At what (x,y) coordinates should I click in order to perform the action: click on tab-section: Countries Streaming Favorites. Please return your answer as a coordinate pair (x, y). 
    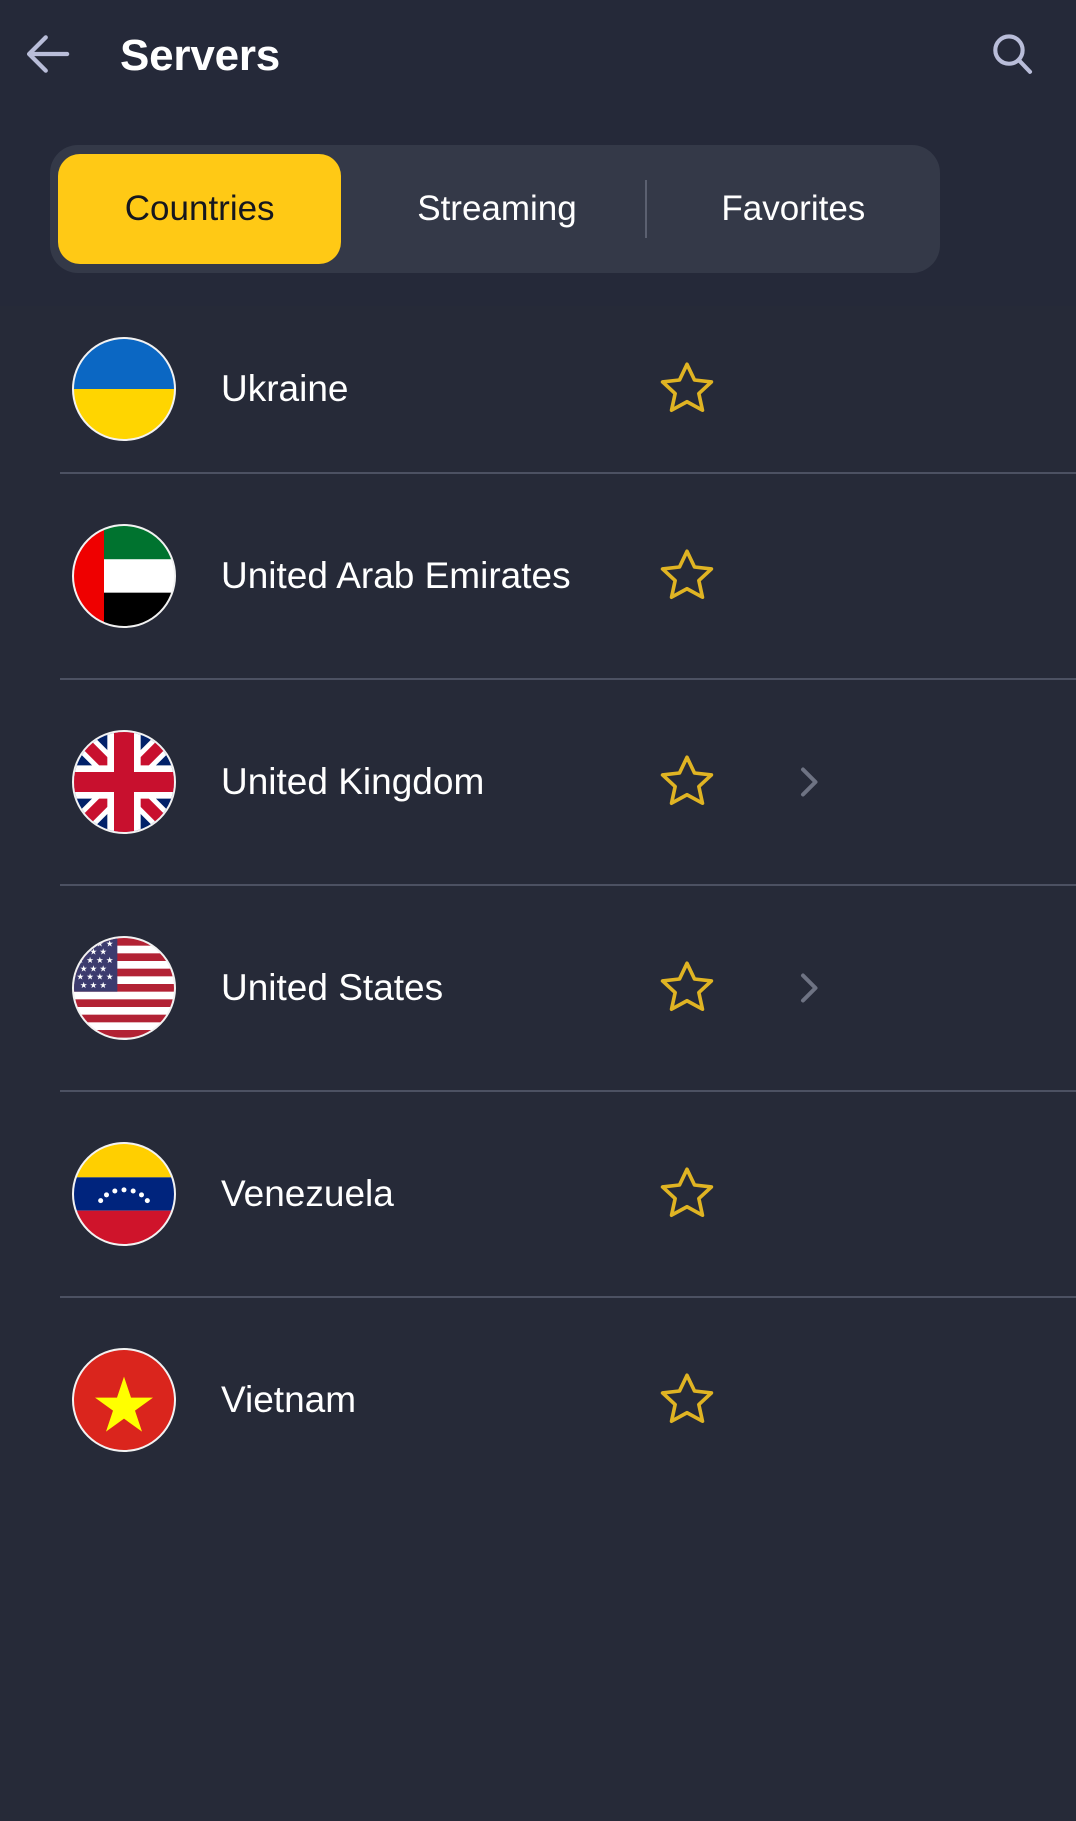
    Looking at the image, I should click on (538, 209).